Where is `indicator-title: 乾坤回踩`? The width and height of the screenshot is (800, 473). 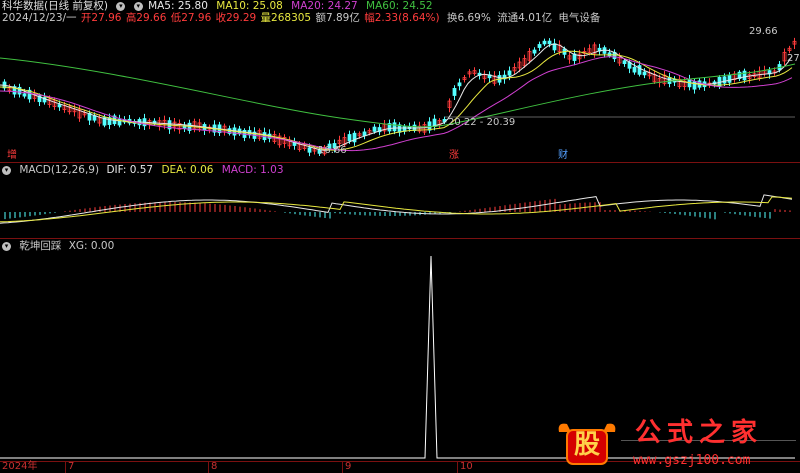
indicator-title: 乾坤回踩 is located at coordinates (40, 246).